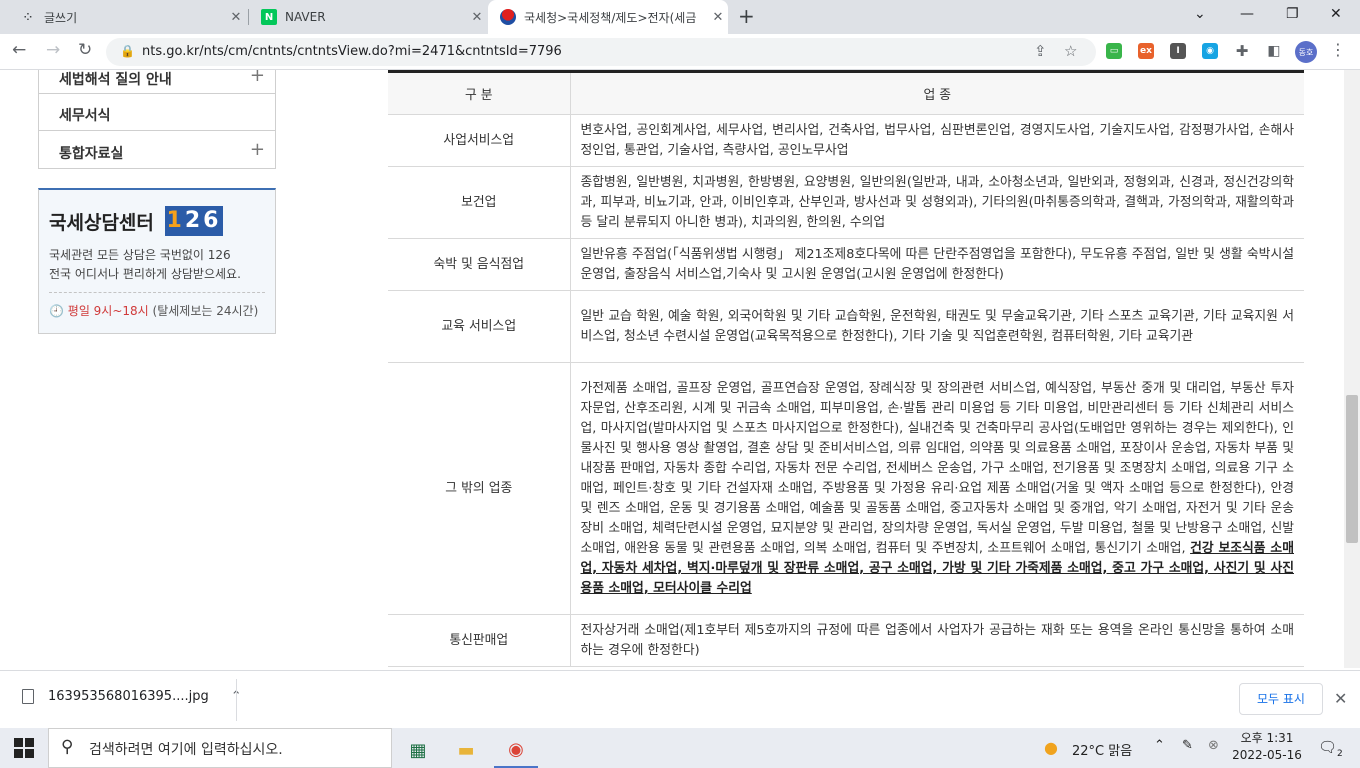  What do you see at coordinates (1340, 754) in the screenshot?
I see `notification-count: 2` at bounding box center [1340, 754].